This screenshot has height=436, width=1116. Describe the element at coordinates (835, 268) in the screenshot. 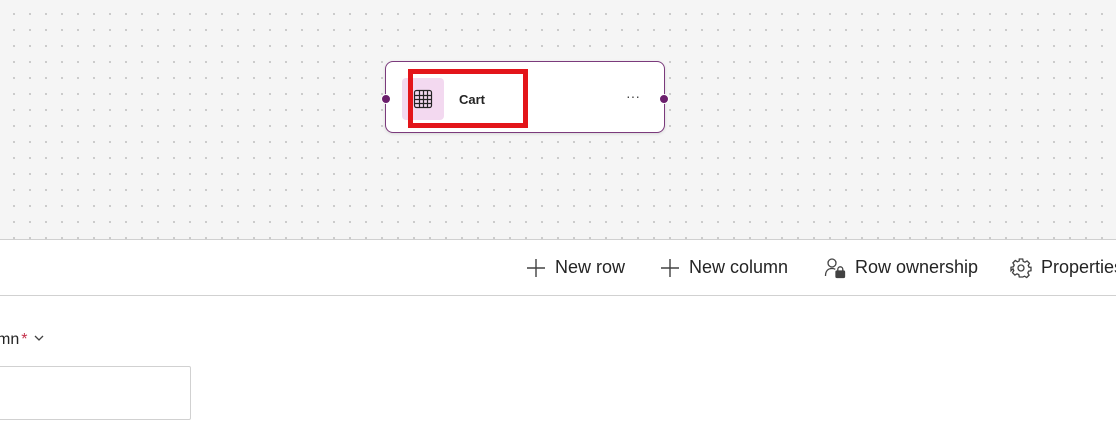

I see `person-lock-icon` at that location.